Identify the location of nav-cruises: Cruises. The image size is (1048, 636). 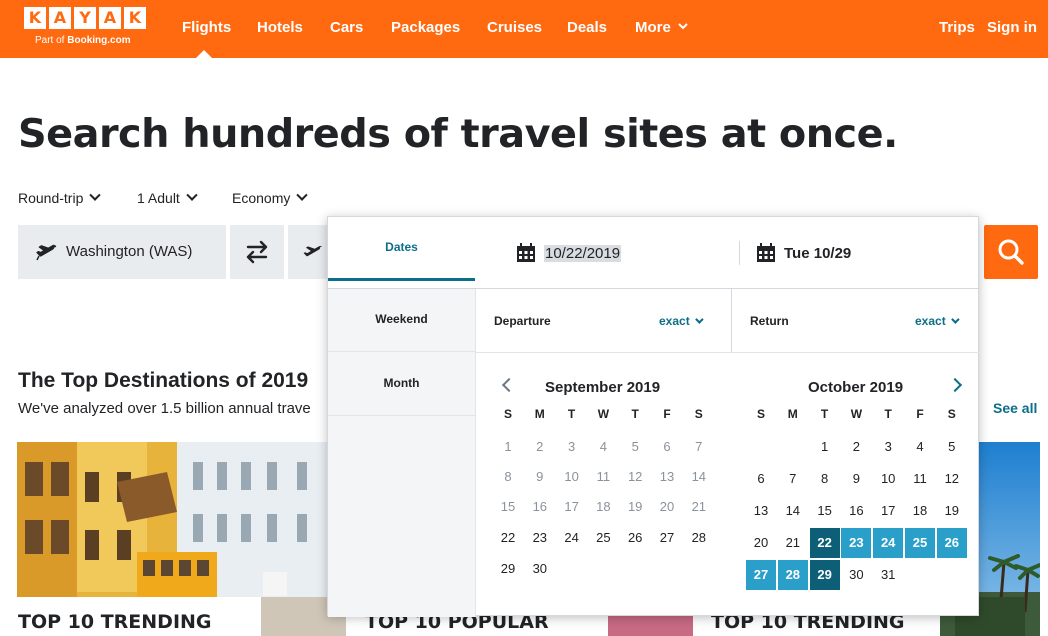
(514, 27).